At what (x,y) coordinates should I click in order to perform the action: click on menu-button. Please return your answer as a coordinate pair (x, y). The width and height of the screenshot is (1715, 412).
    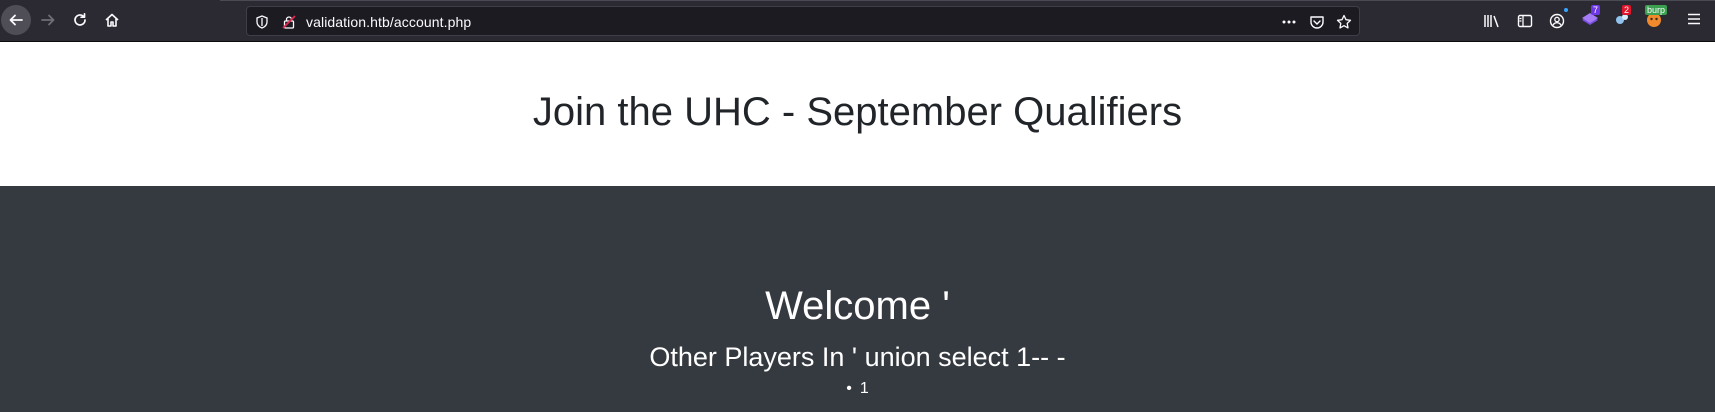
    Looking at the image, I should click on (1694, 21).